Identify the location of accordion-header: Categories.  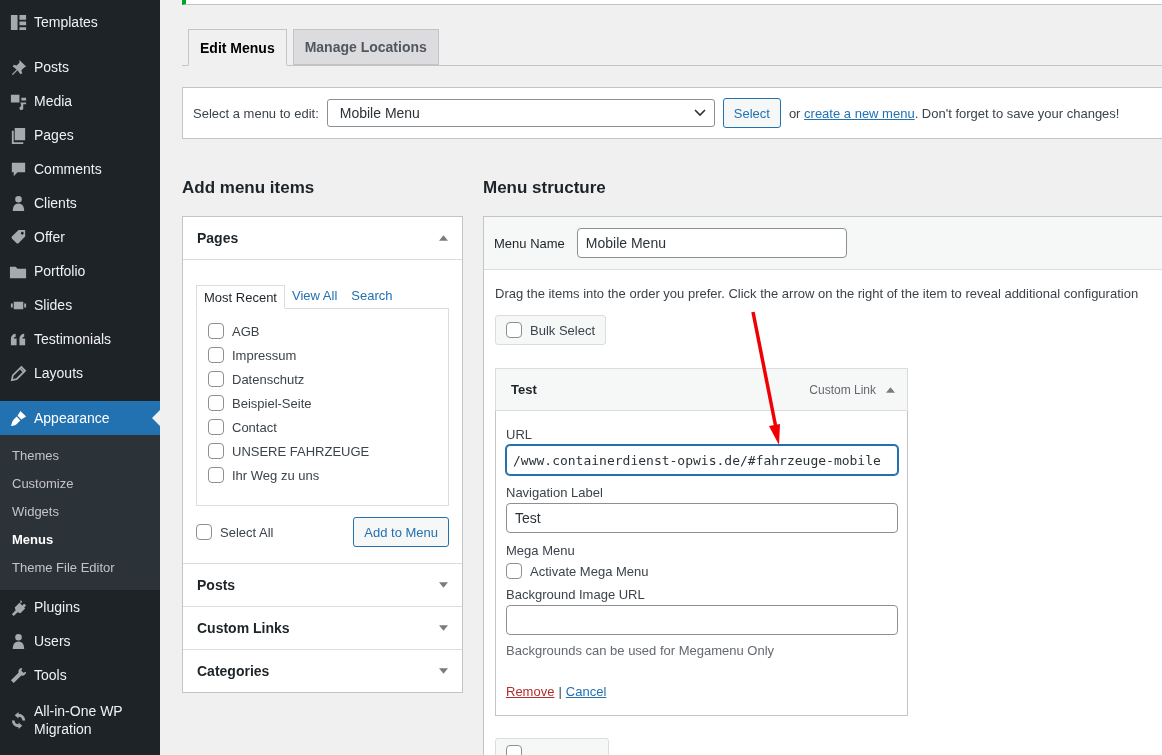
(322, 671).